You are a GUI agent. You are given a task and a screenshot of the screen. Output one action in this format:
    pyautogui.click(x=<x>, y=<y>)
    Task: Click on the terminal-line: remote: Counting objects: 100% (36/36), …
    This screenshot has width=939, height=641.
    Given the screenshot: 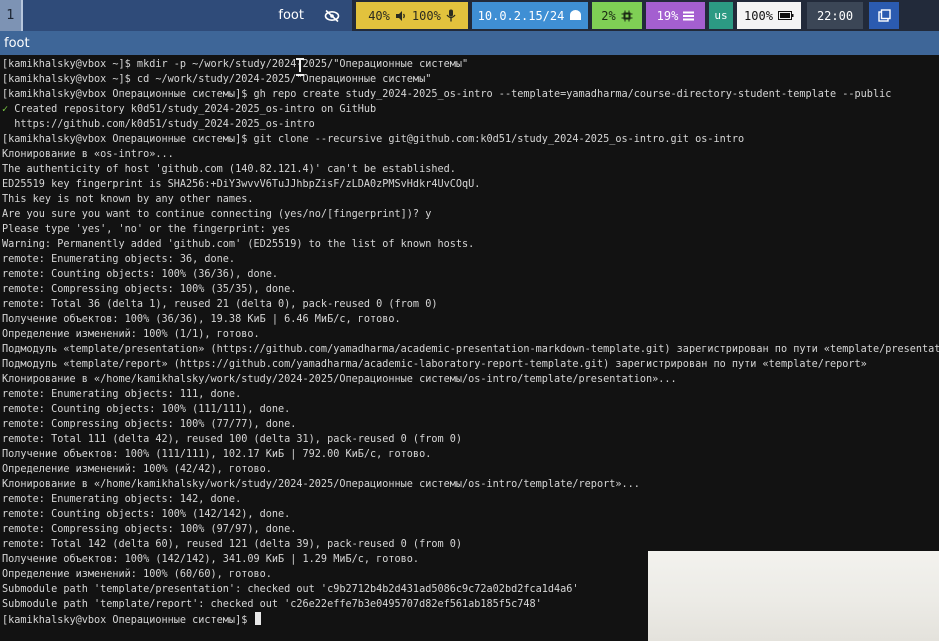 What is the action you would take?
    pyautogui.click(x=140, y=274)
    